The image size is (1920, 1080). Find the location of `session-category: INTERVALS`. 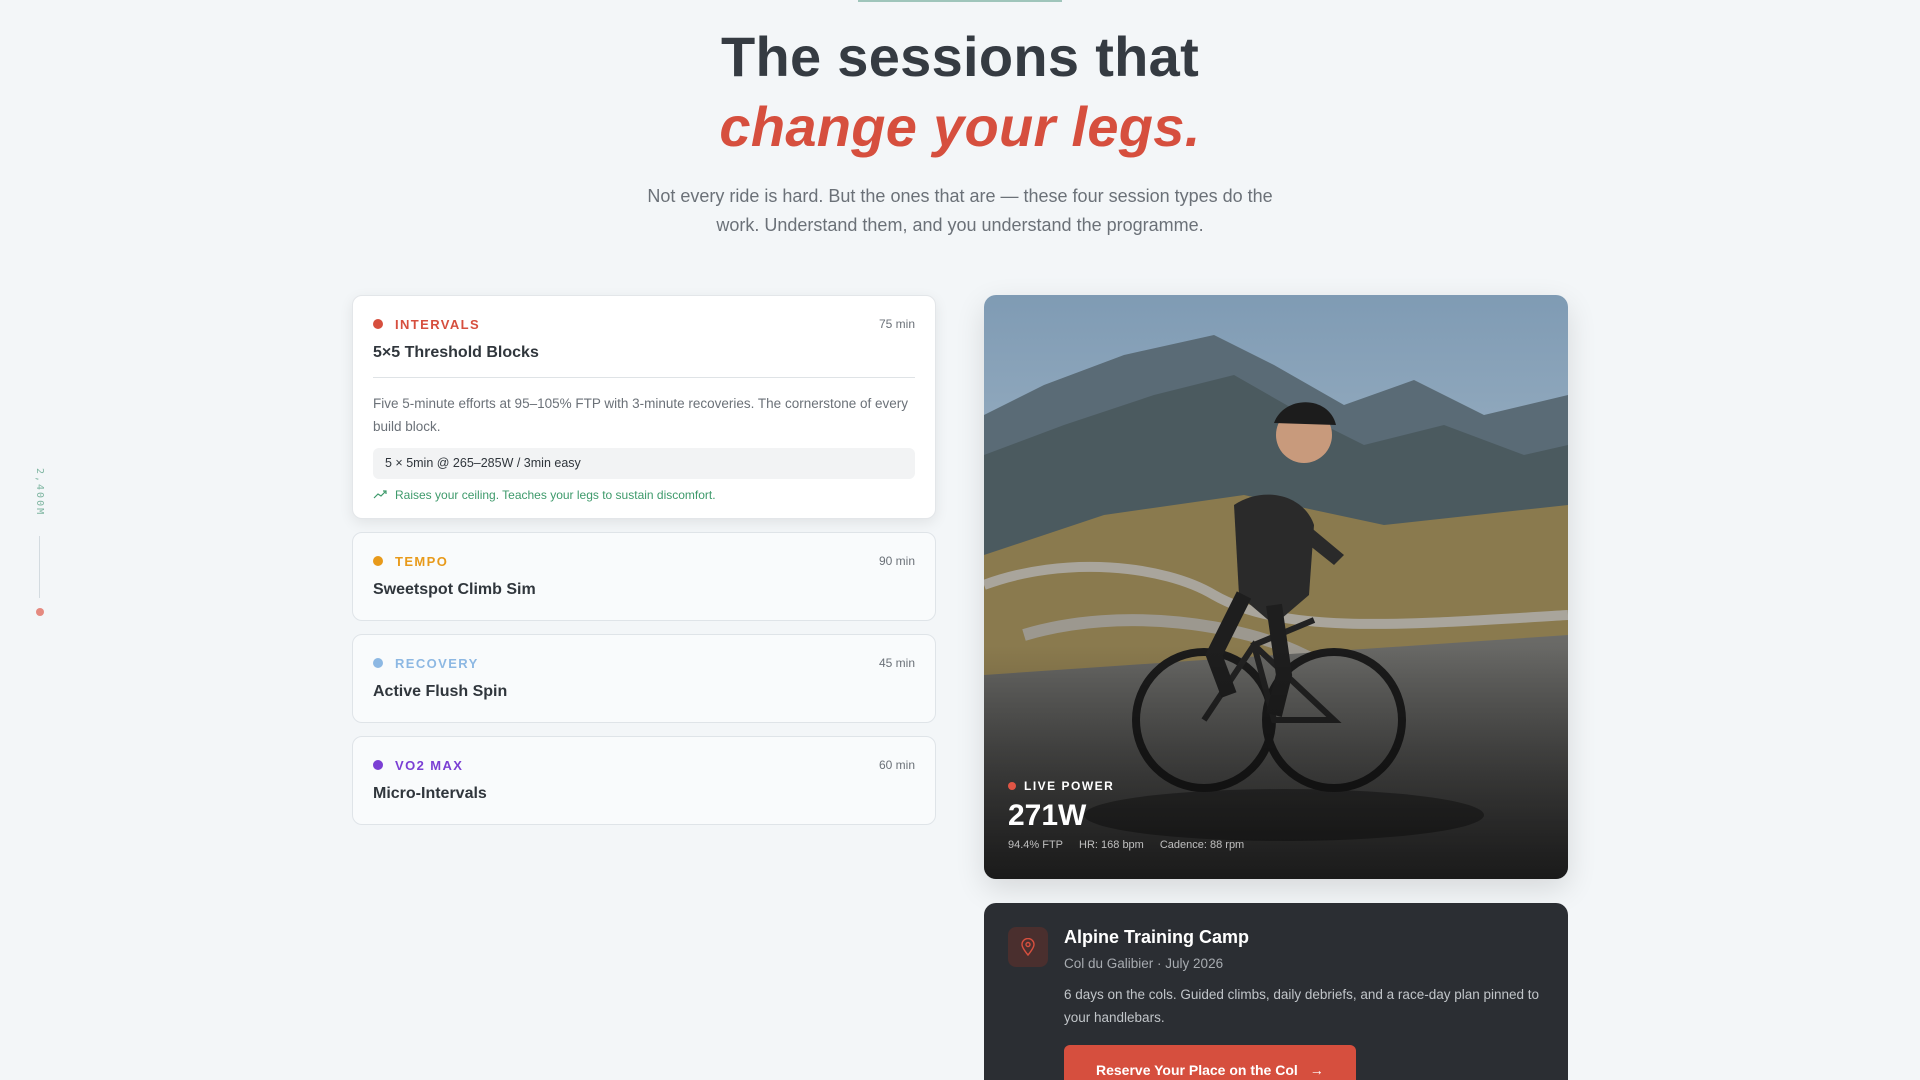

session-category: INTERVALS is located at coordinates (426, 324).